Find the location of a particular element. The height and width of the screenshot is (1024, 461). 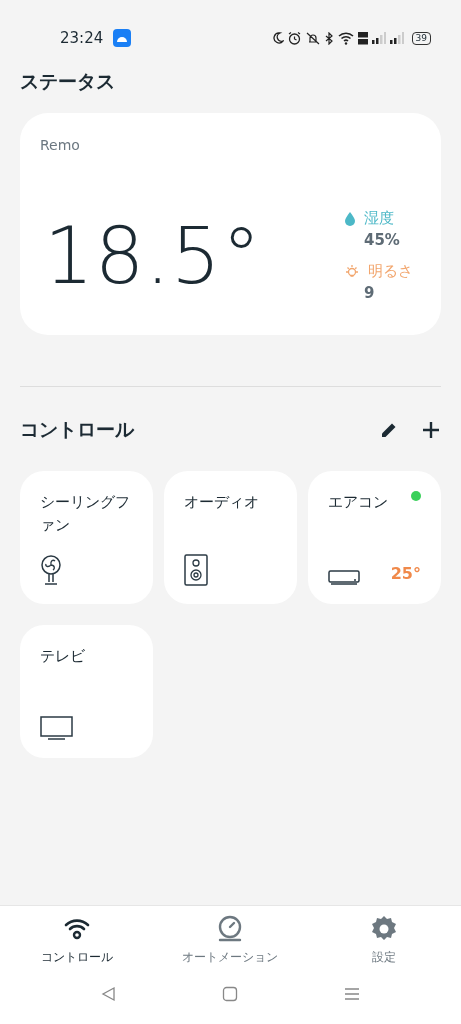

light-bulb-icon is located at coordinates (352, 271).